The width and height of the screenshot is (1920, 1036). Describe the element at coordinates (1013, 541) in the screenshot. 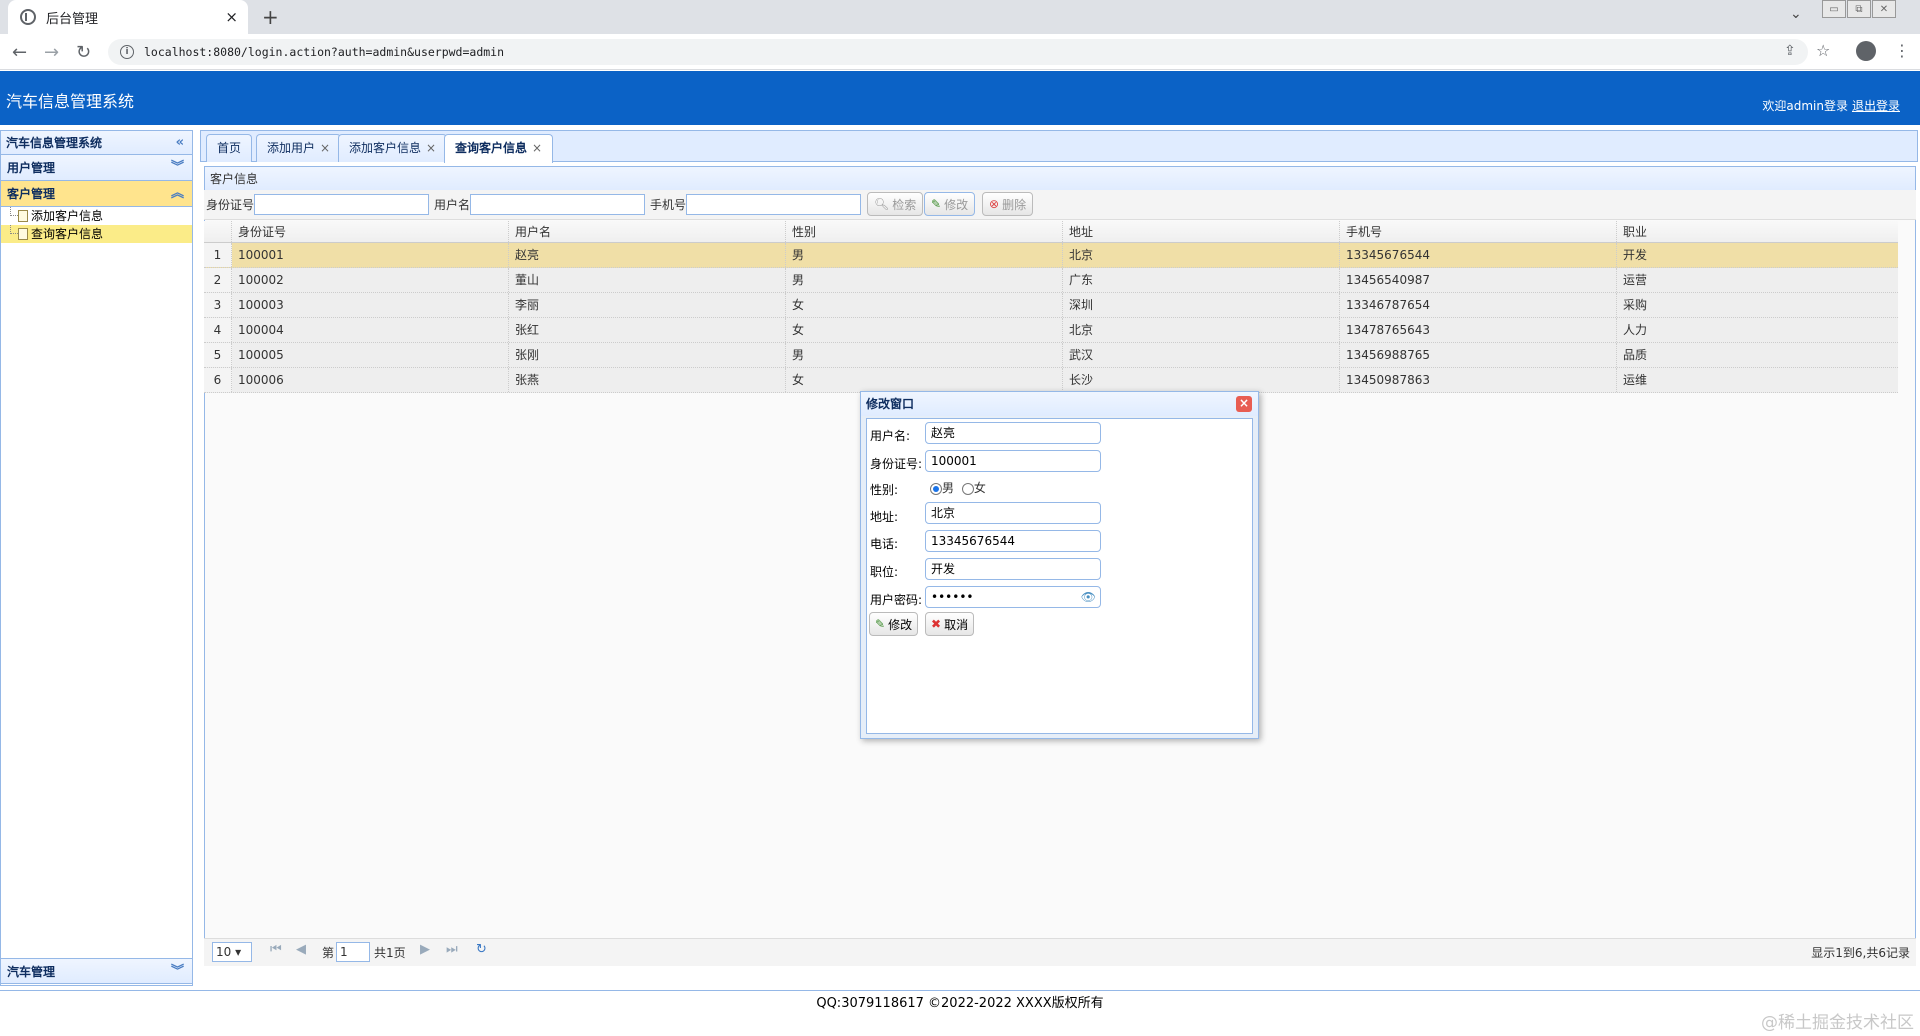

I see `phone-input: 13345676544` at that location.